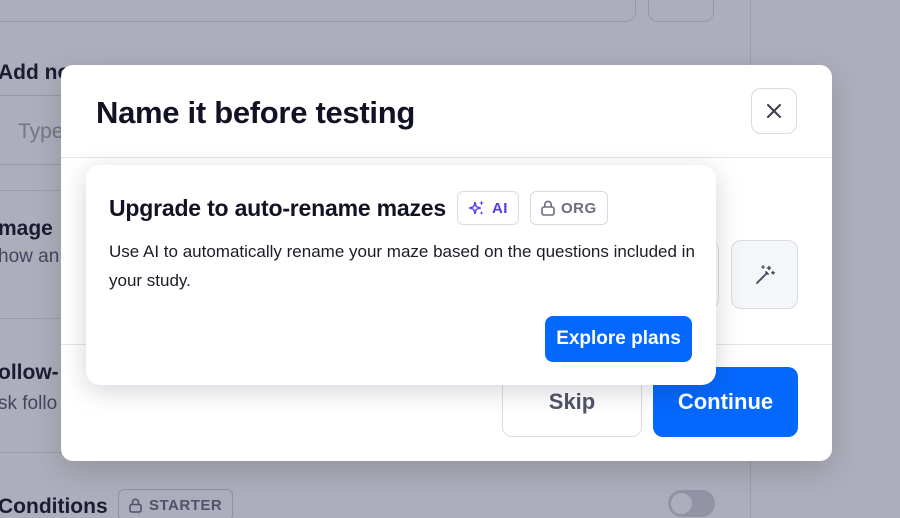  What do you see at coordinates (618, 339) in the screenshot?
I see `explore-plans-button: Explore plans` at bounding box center [618, 339].